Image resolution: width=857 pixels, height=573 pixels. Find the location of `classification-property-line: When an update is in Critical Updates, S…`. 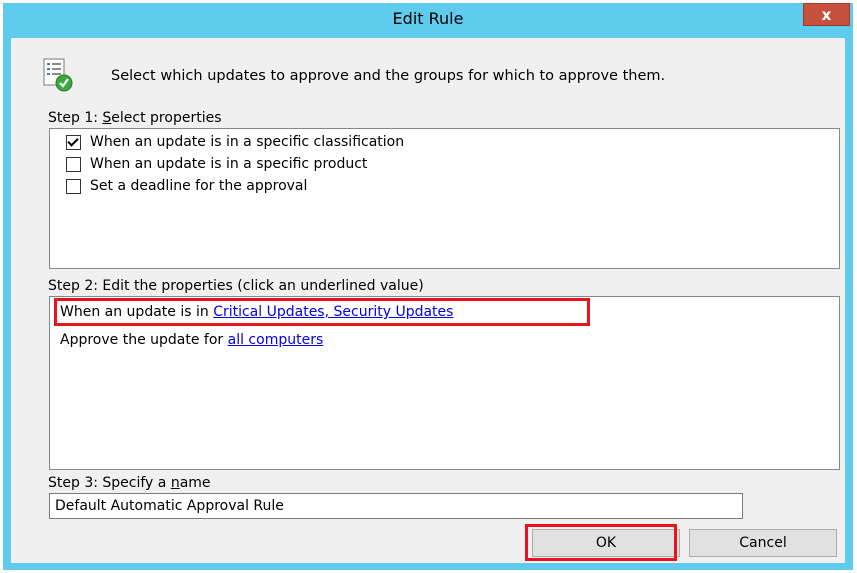

classification-property-line: When an update is in Critical Updates, S… is located at coordinates (257, 312).